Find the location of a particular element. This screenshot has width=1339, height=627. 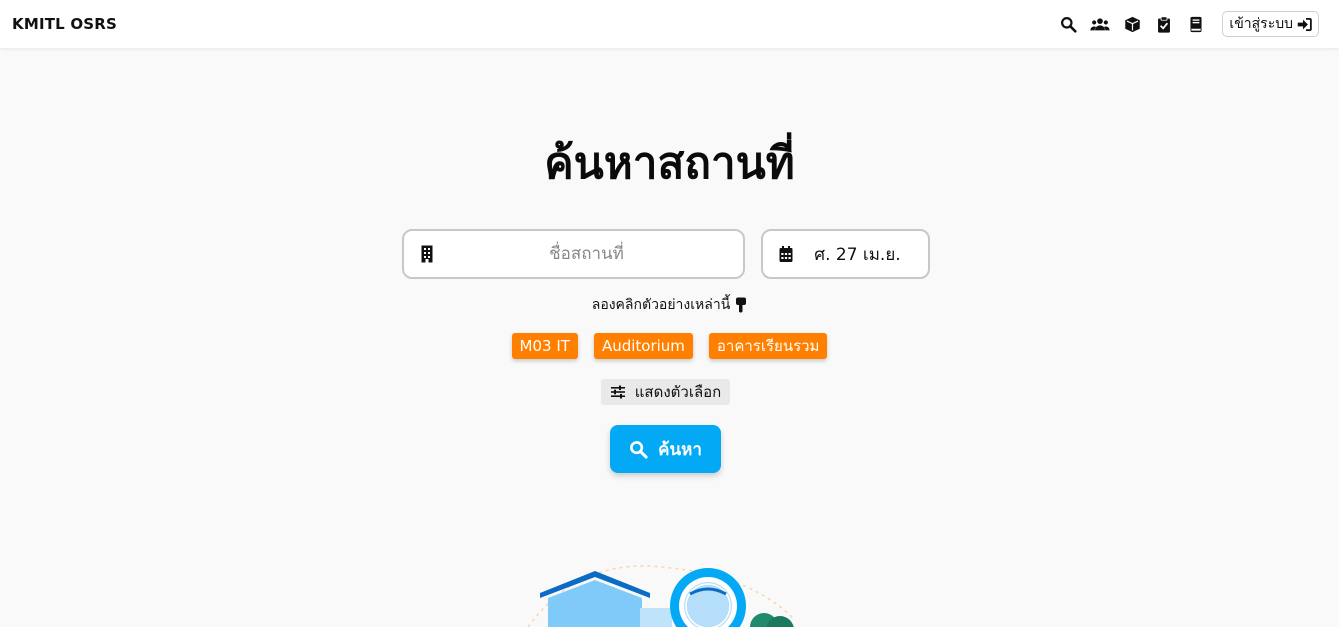

date-field: ศ. 27 เม.ย. is located at coordinates (845, 254).